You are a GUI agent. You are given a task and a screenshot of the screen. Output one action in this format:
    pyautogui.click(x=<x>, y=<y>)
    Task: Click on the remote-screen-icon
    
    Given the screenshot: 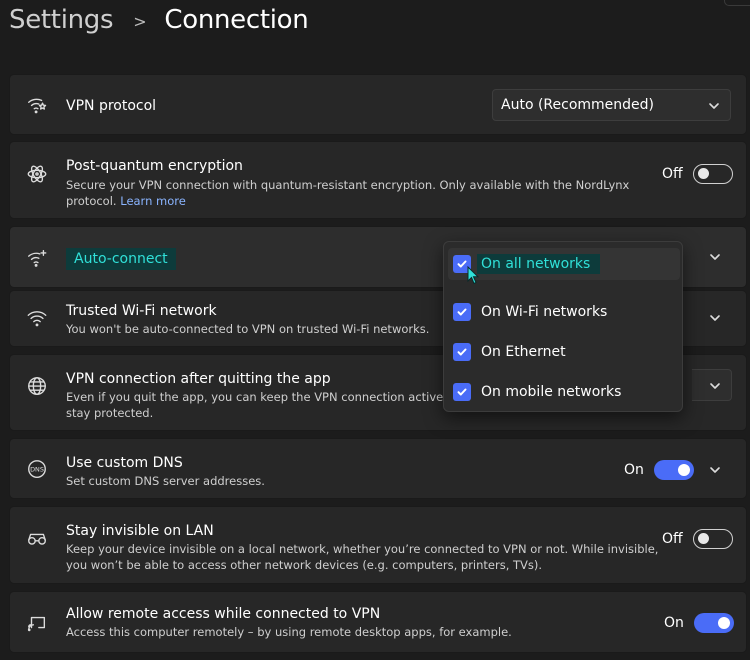 What is the action you would take?
    pyautogui.click(x=37, y=623)
    